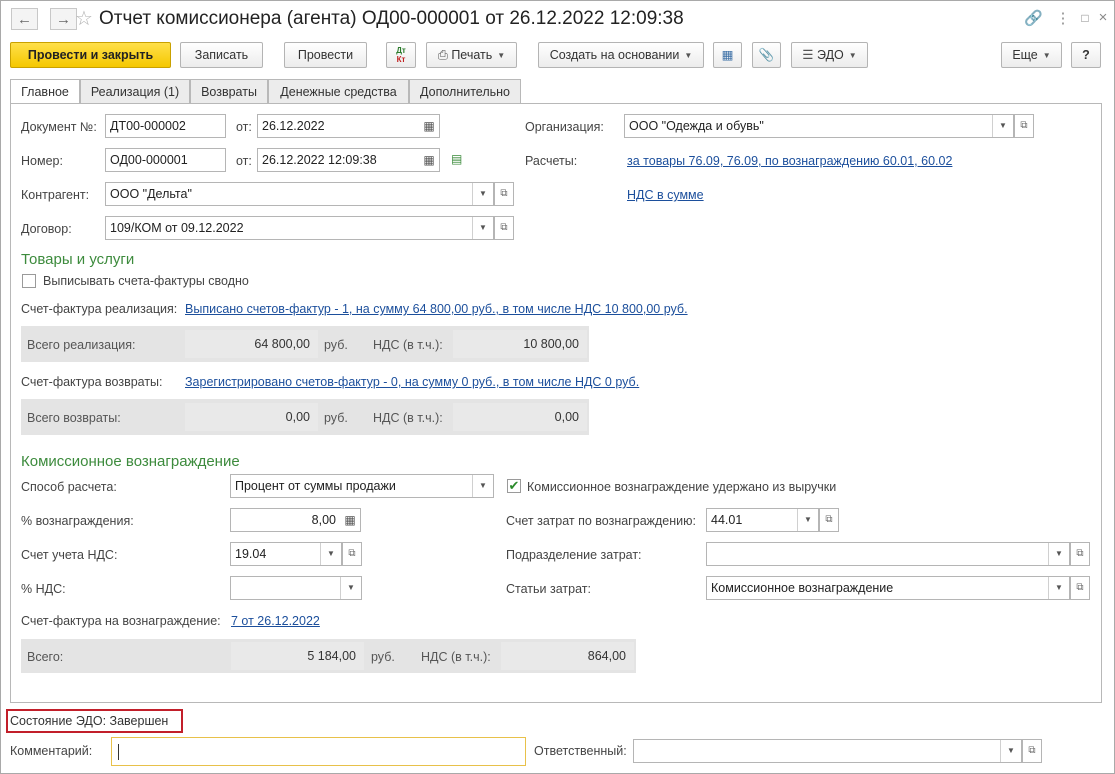 The height and width of the screenshot is (774, 1115). Describe the element at coordinates (762, 520) in the screenshot. I see `cost-account-input: 44.01 ▼` at that location.